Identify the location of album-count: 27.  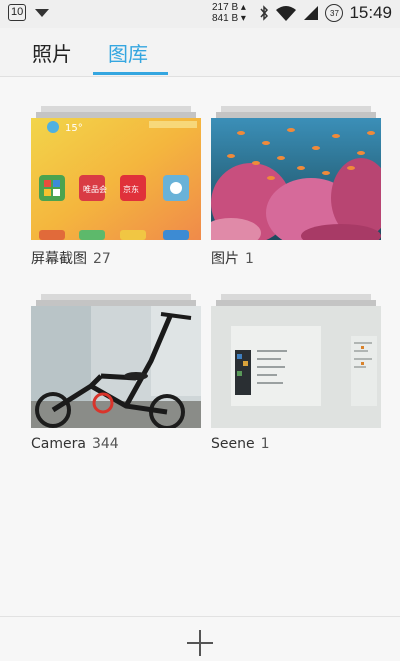
(102, 259).